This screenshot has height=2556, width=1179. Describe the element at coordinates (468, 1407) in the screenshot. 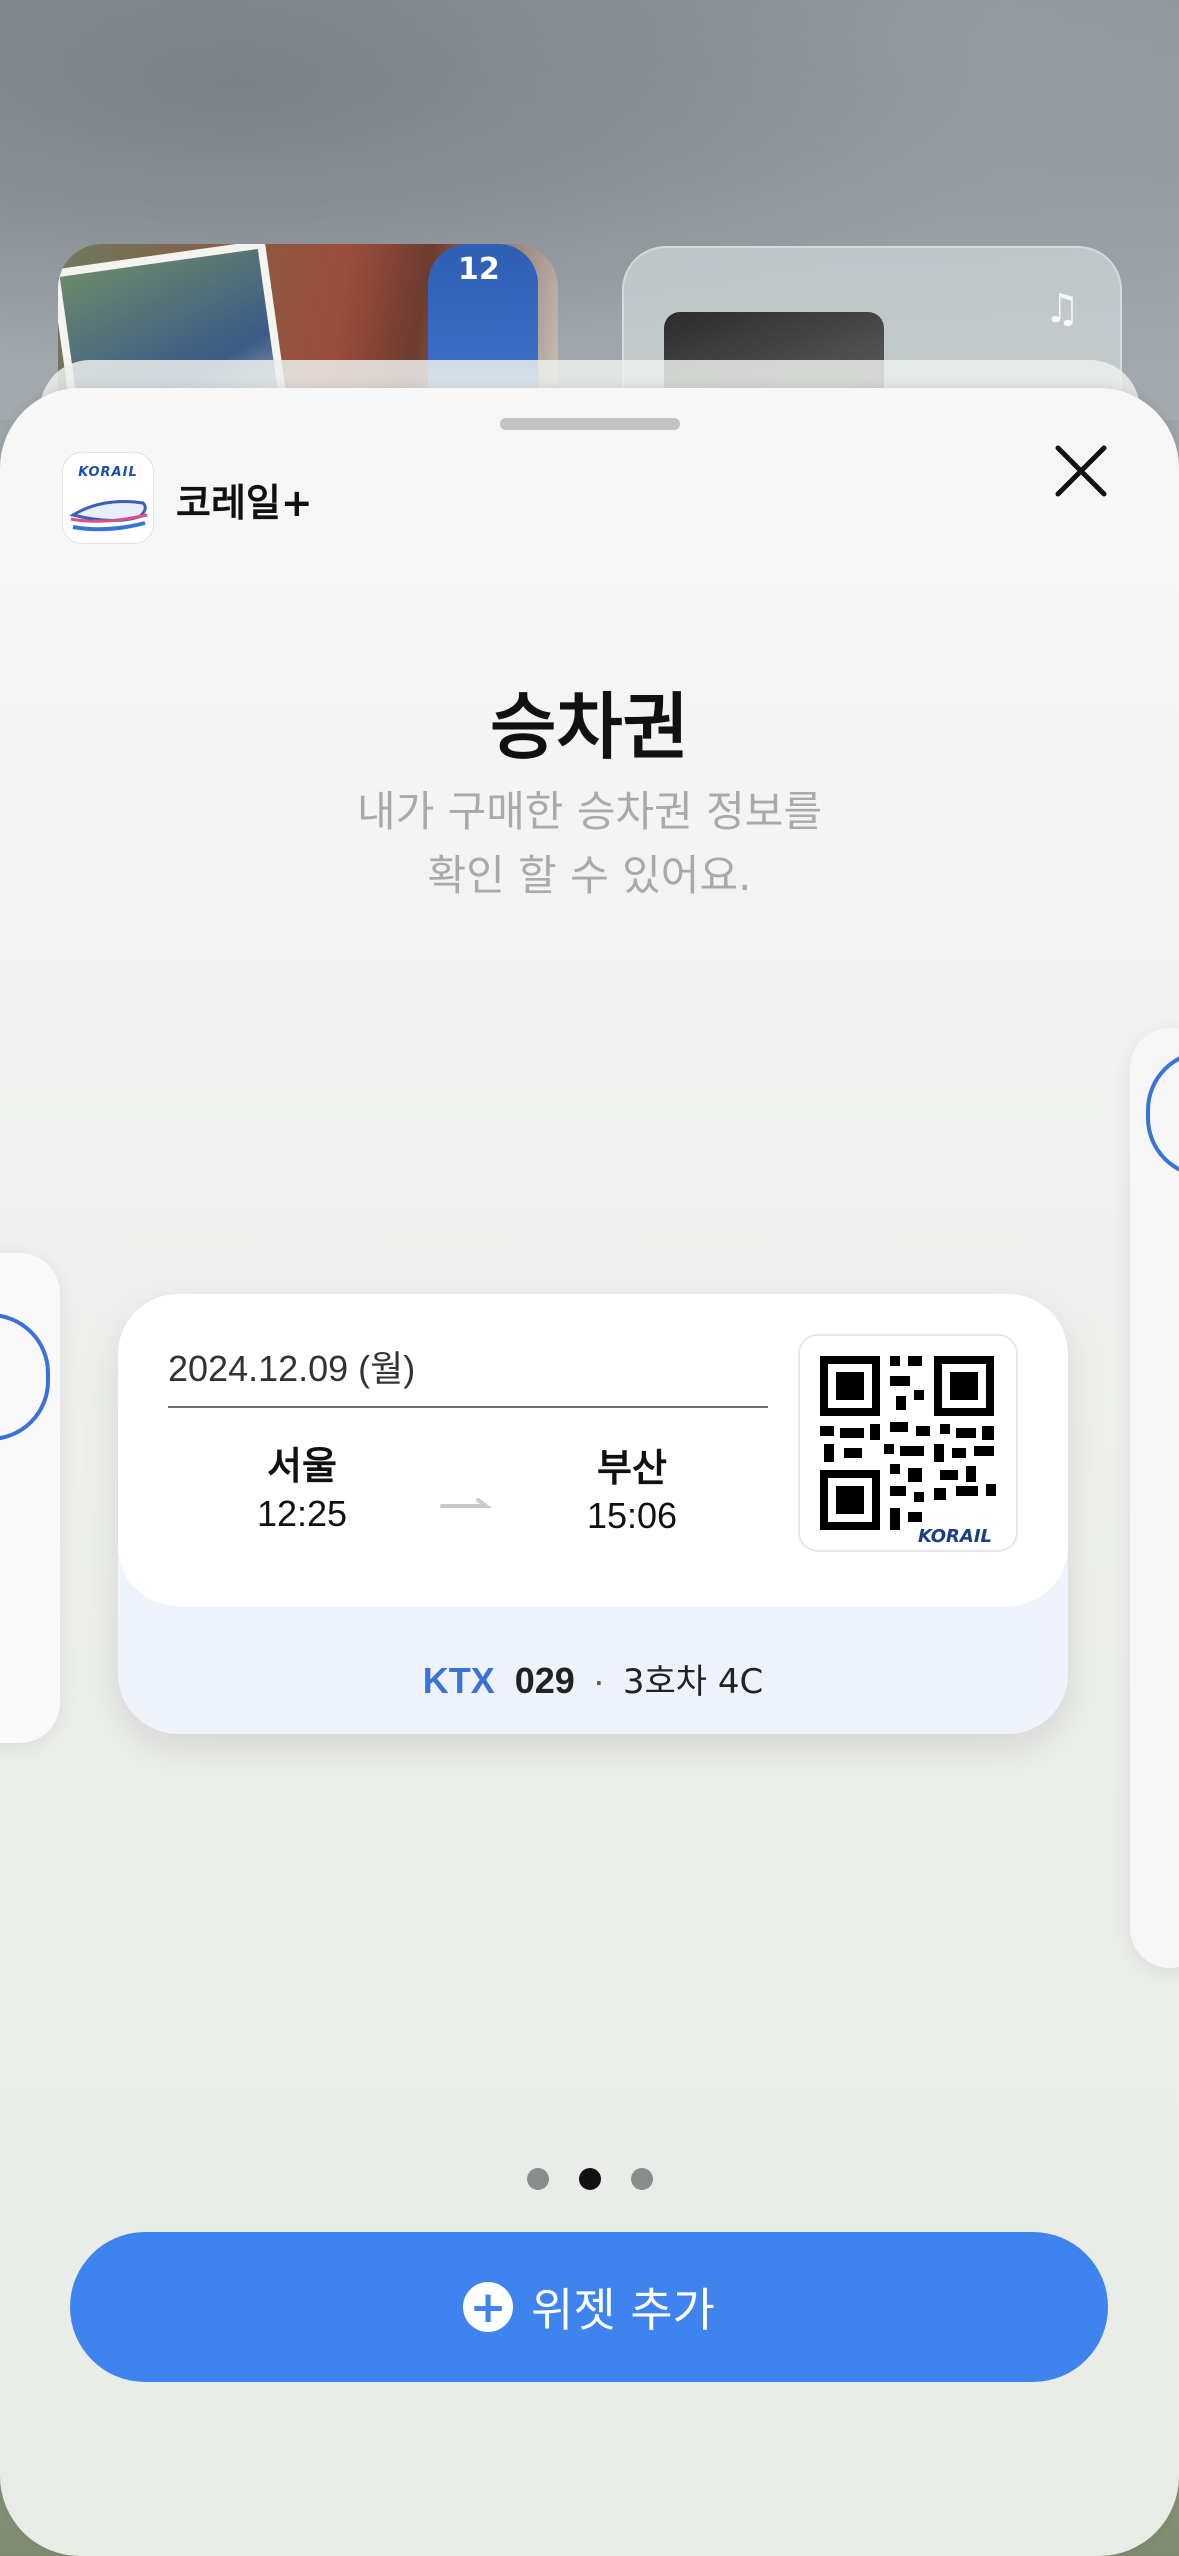

I see `divider` at that location.